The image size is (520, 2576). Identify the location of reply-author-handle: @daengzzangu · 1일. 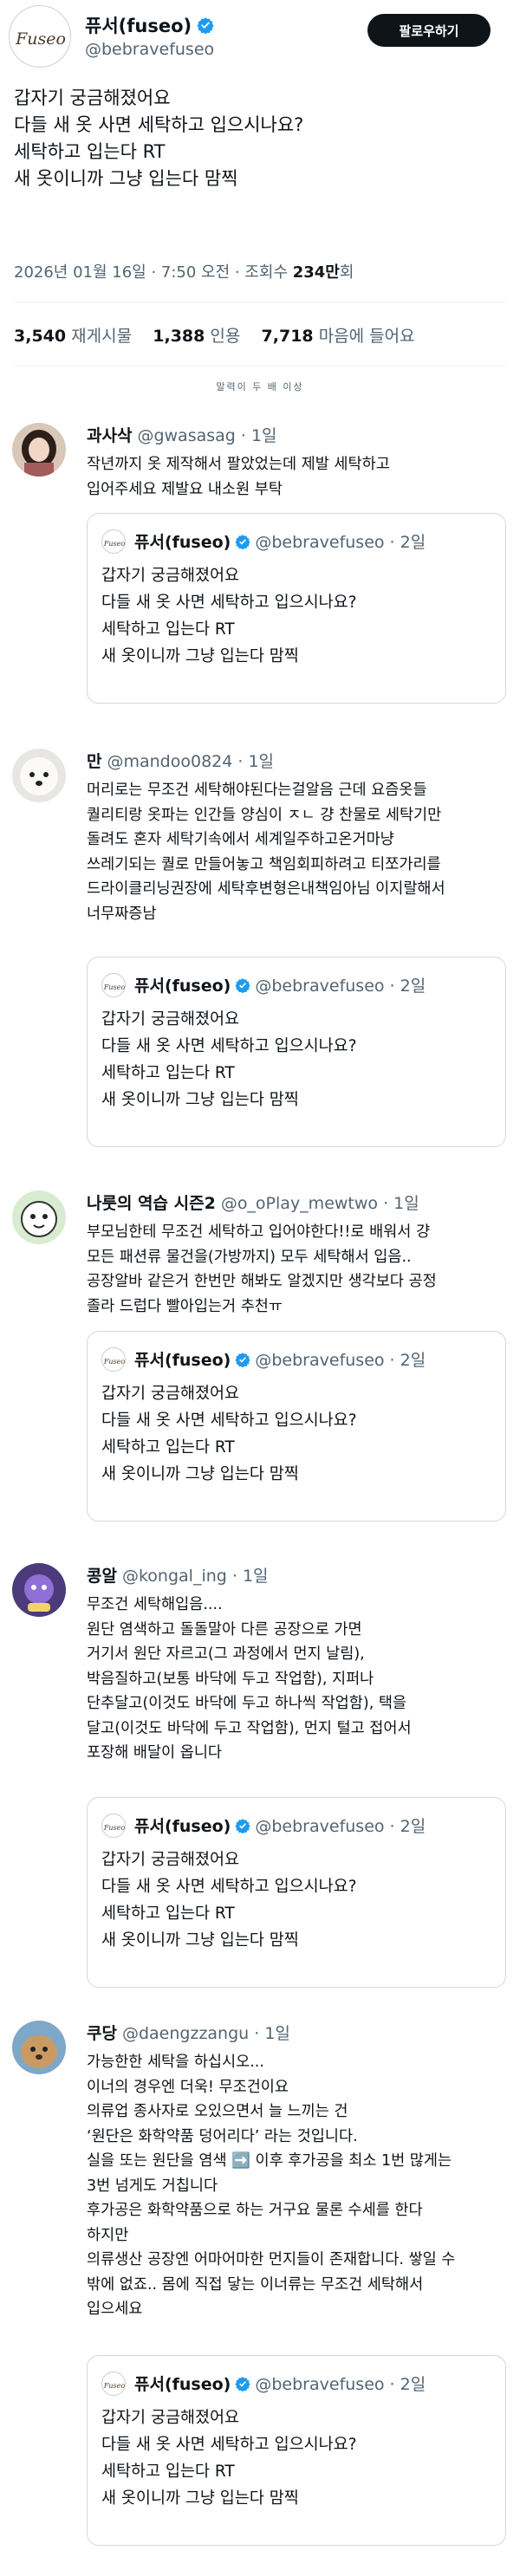
(206, 2032).